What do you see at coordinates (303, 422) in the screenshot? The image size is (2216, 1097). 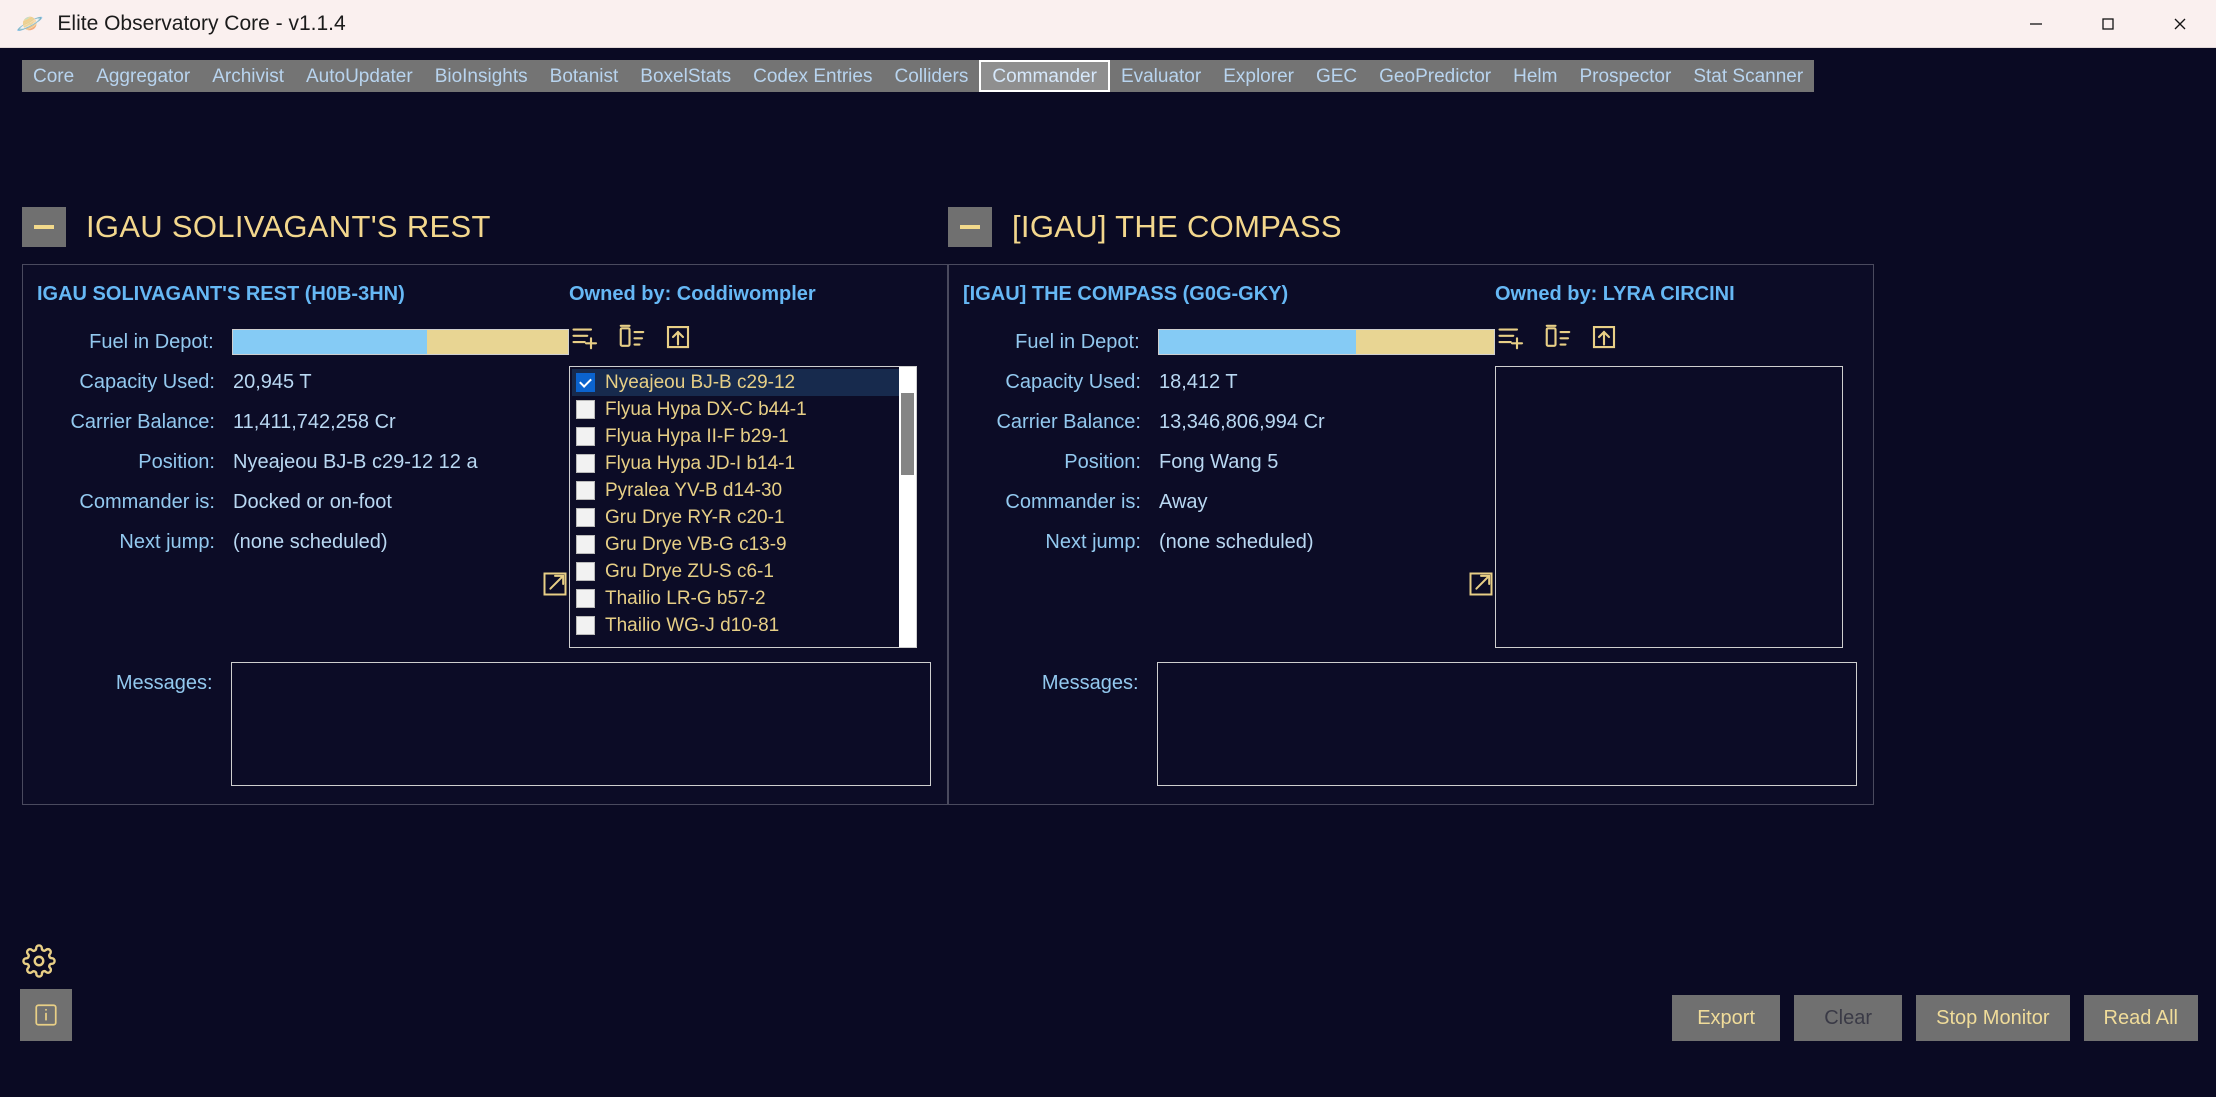 I see `field-row: Carrier Balance: 11,411,742,258 Cr` at bounding box center [303, 422].